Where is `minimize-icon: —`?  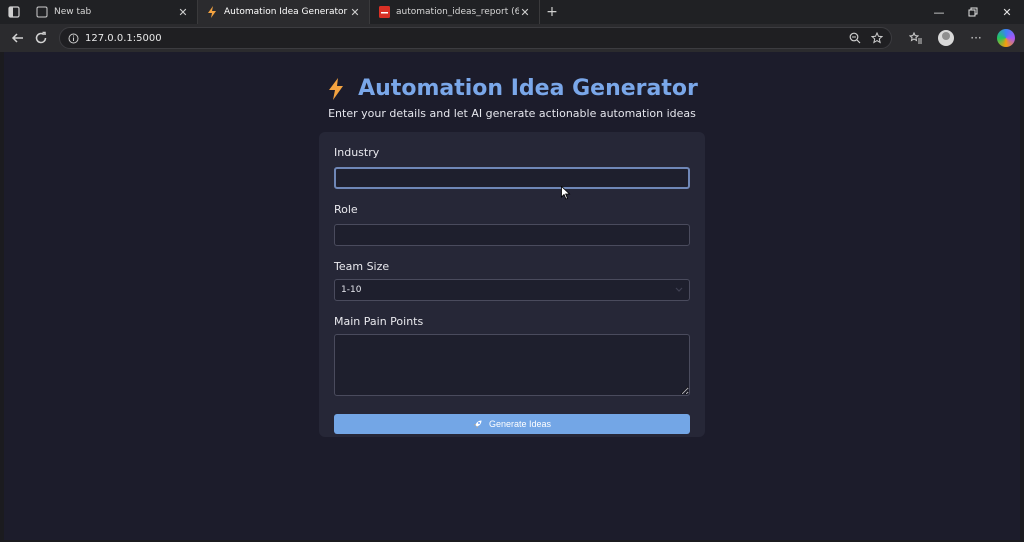 minimize-icon: — is located at coordinates (939, 12).